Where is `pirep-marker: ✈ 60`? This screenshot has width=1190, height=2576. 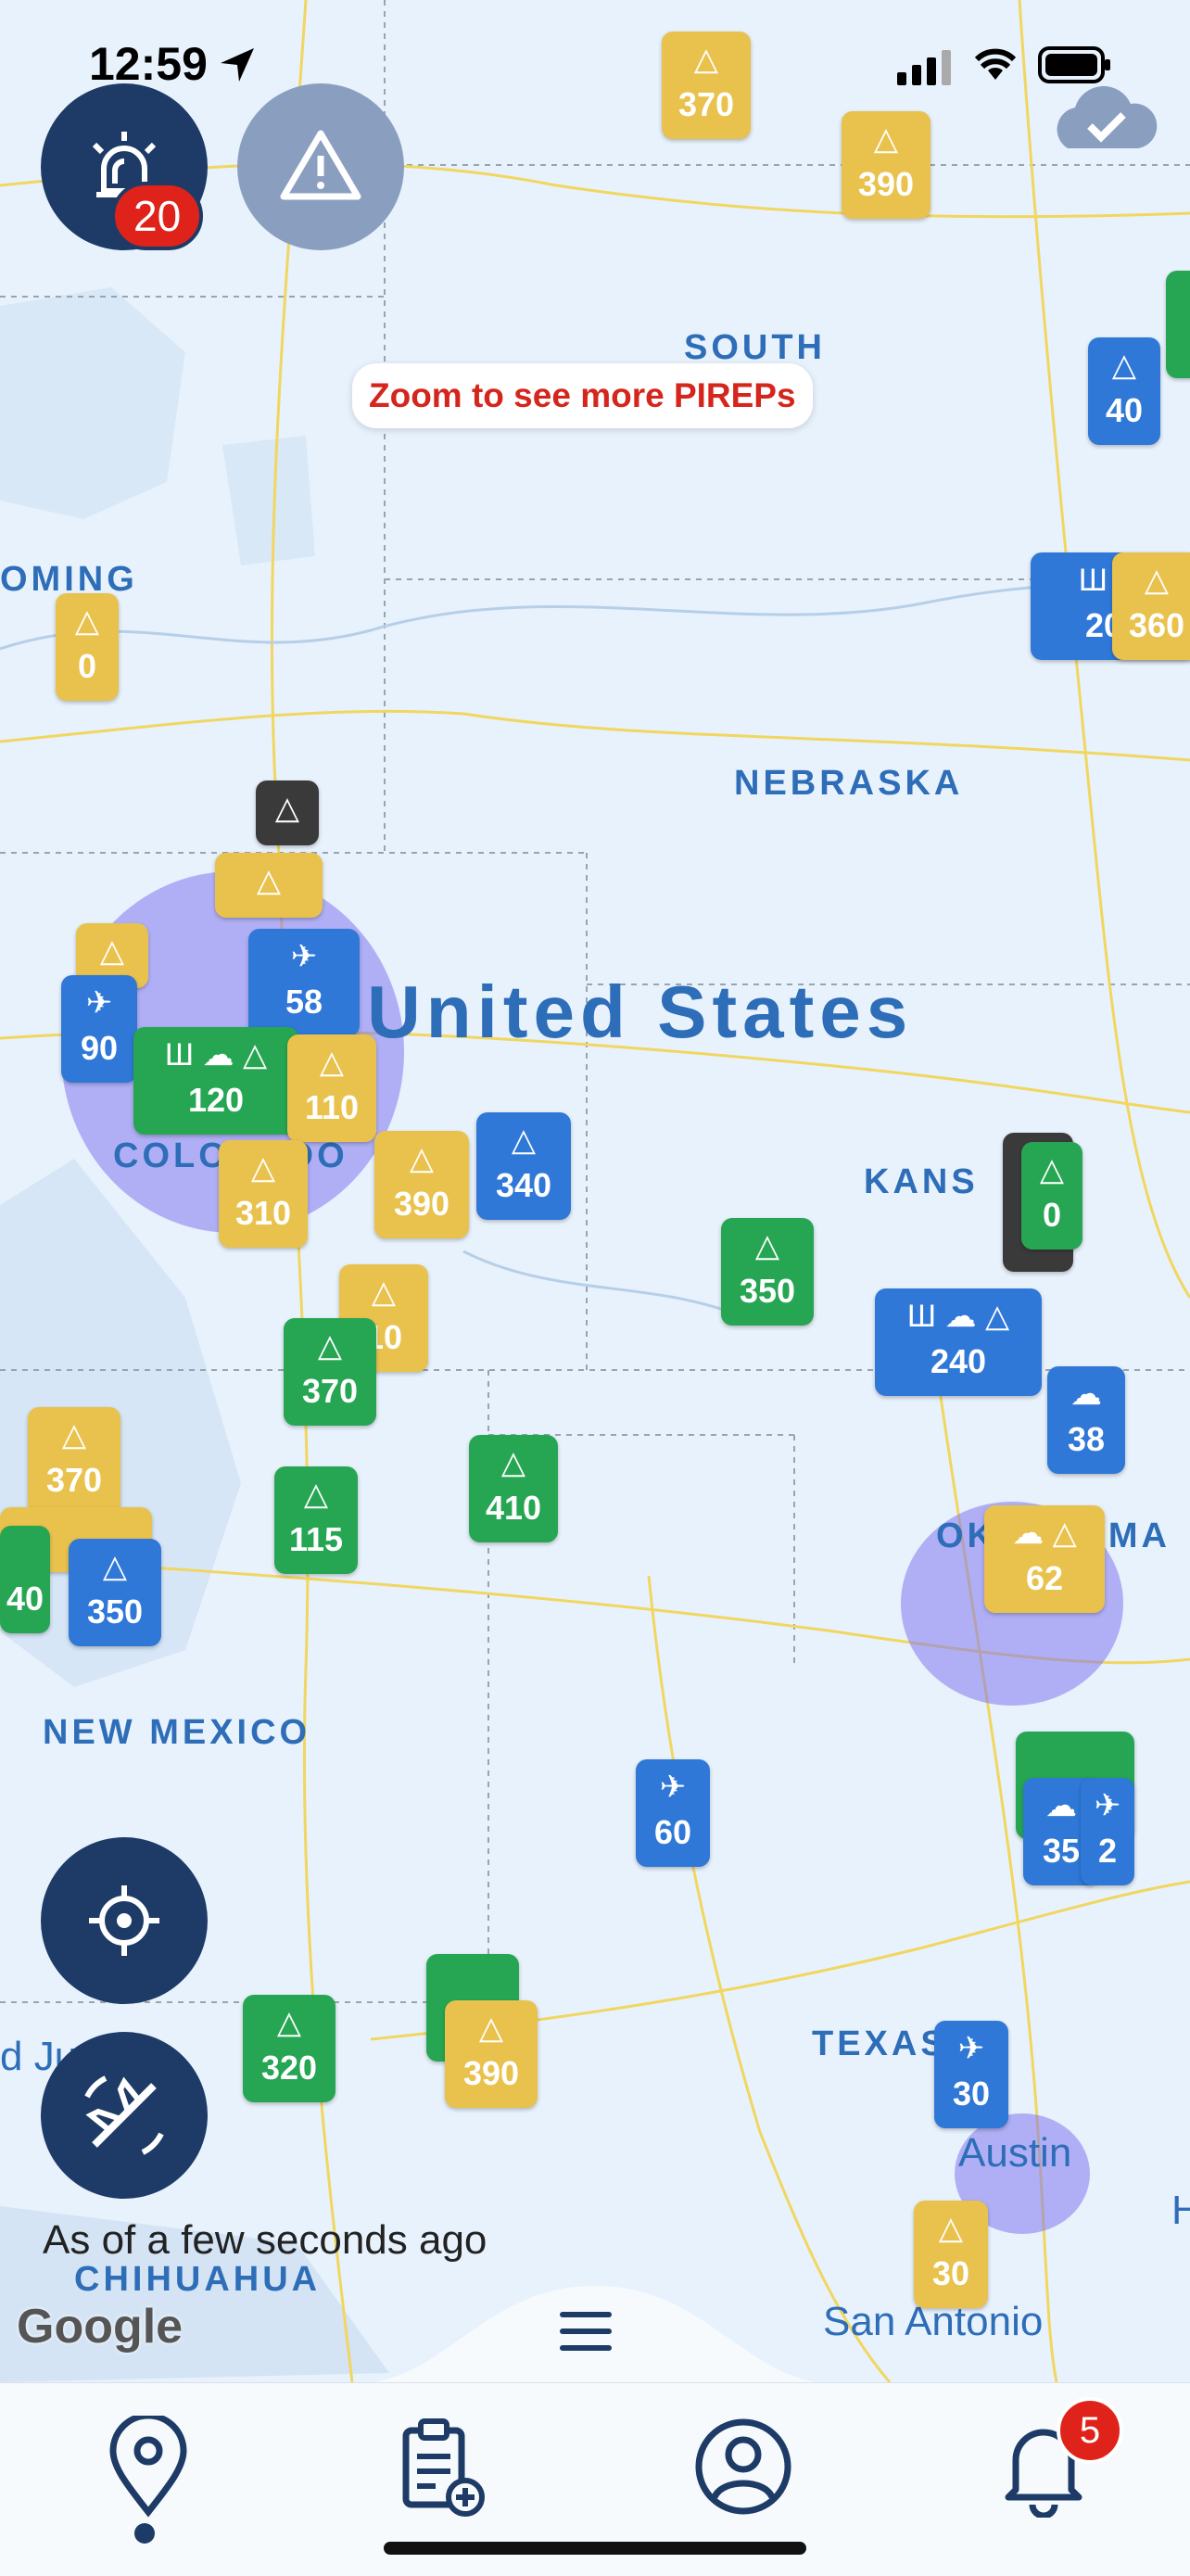 pirep-marker: ✈ 60 is located at coordinates (673, 1813).